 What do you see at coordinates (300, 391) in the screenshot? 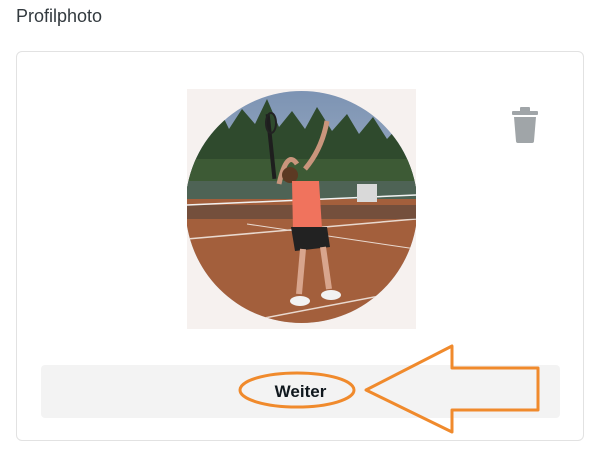
I see `continue-button: Weiter` at bounding box center [300, 391].